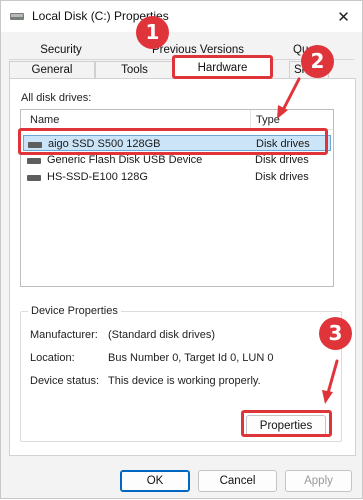 This screenshot has width=363, height=500. What do you see at coordinates (317, 61) in the screenshot?
I see `step-badge-2: 2` at bounding box center [317, 61].